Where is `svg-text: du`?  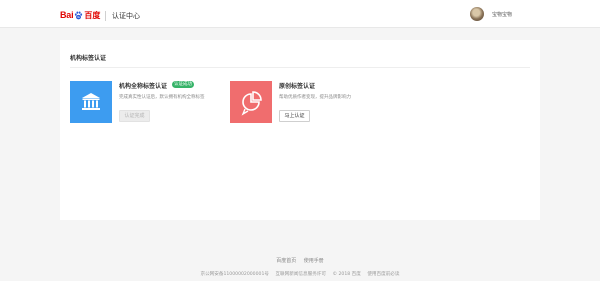
svg-text: du is located at coordinates (79, 17).